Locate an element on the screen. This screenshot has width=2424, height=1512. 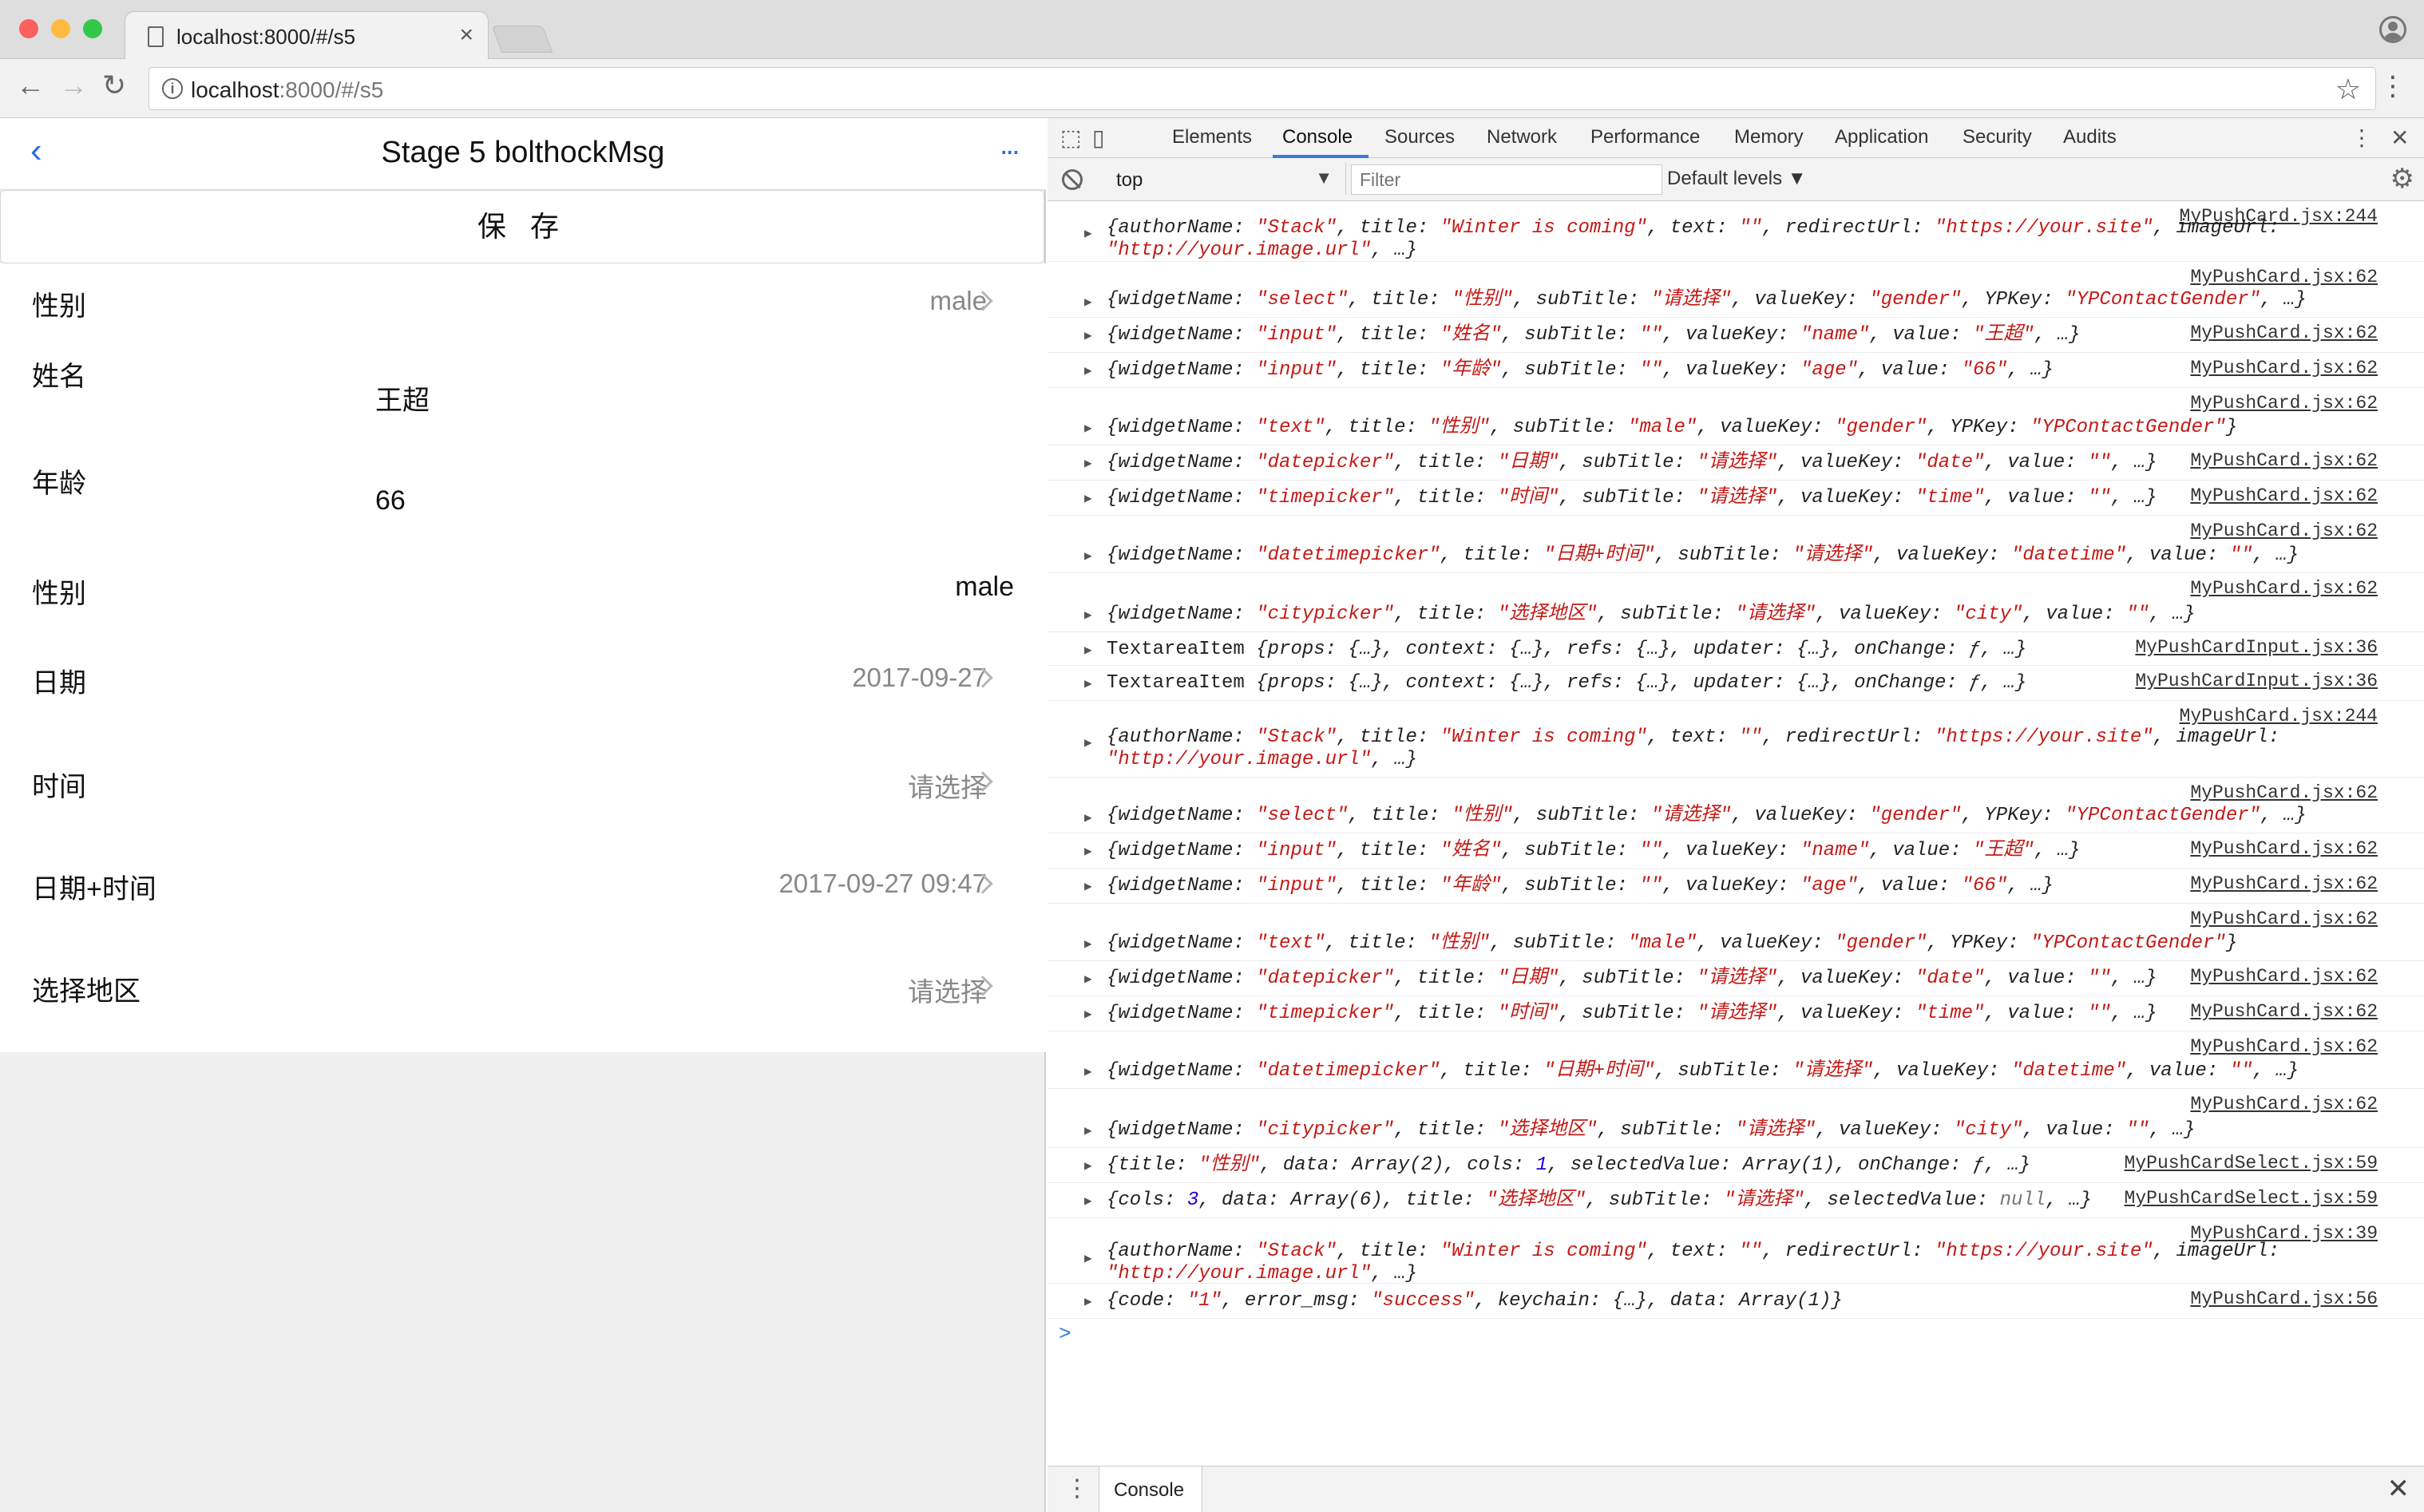
profile-icon is located at coordinates (2392, 29).